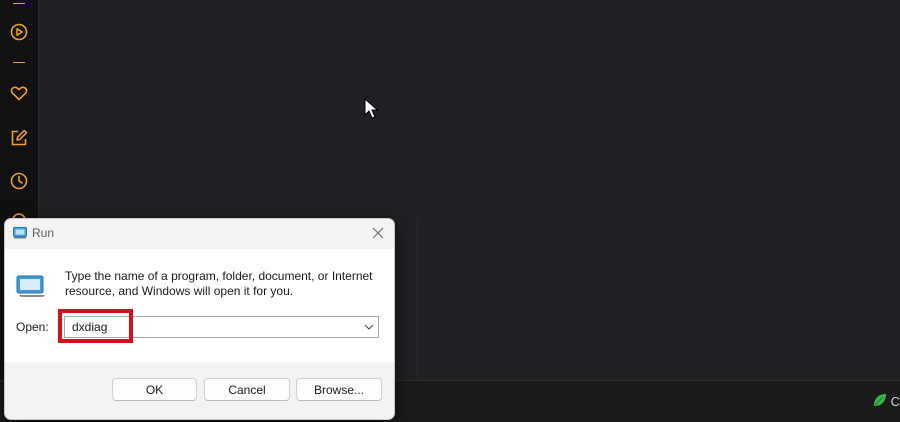  What do you see at coordinates (369, 327) in the screenshot?
I see `chevron-down-icon` at bounding box center [369, 327].